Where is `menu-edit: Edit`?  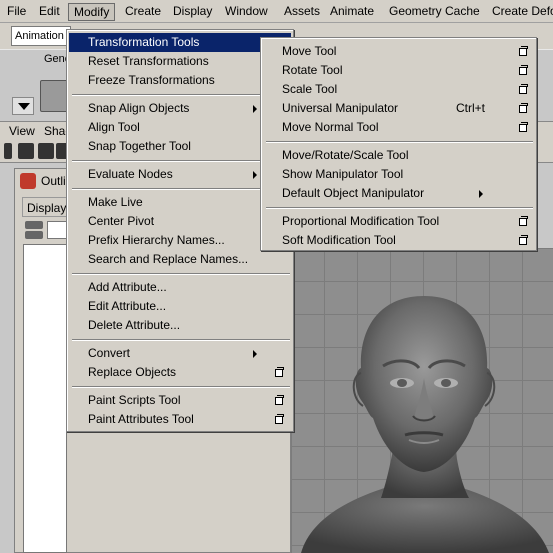
menu-edit: Edit is located at coordinates (49, 12).